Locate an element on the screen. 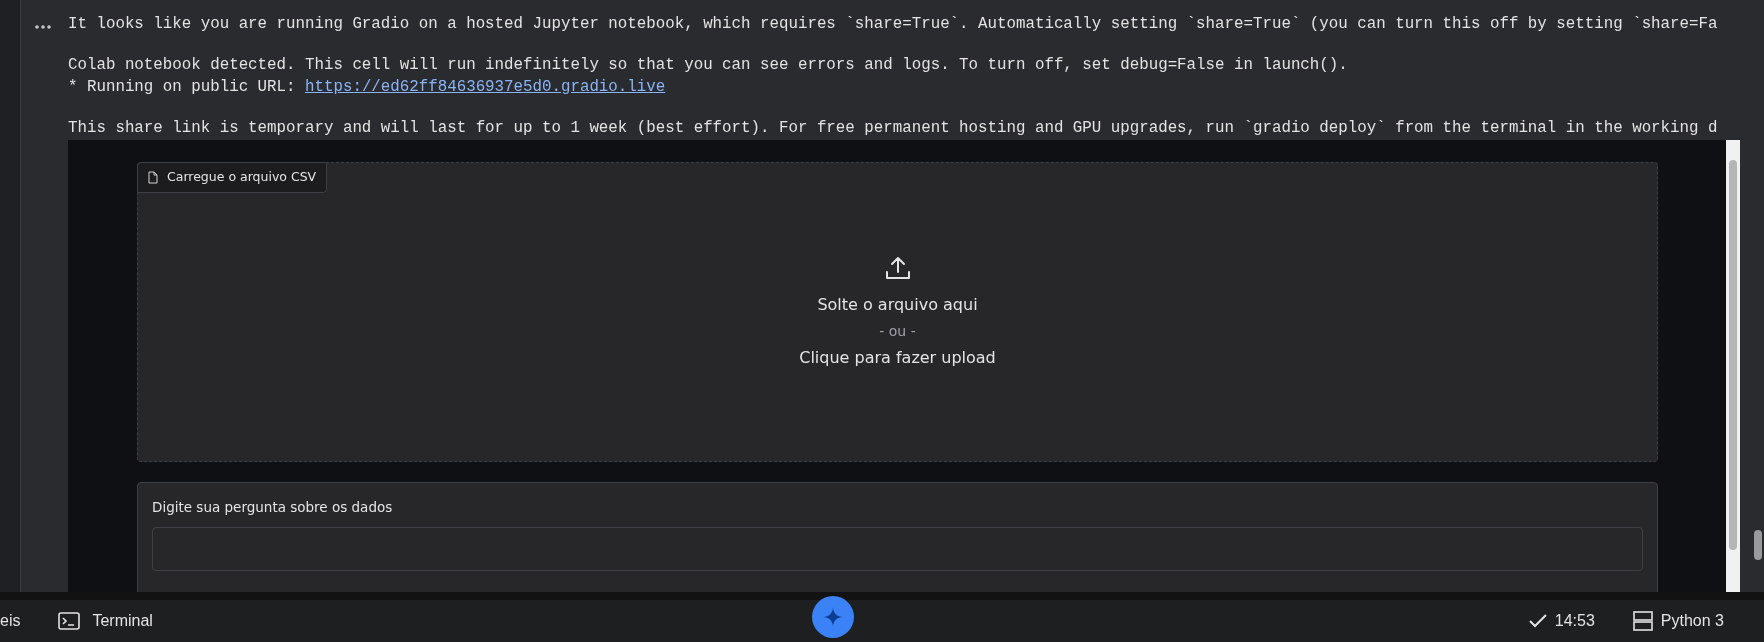  or-text: - ou - is located at coordinates (897, 331).